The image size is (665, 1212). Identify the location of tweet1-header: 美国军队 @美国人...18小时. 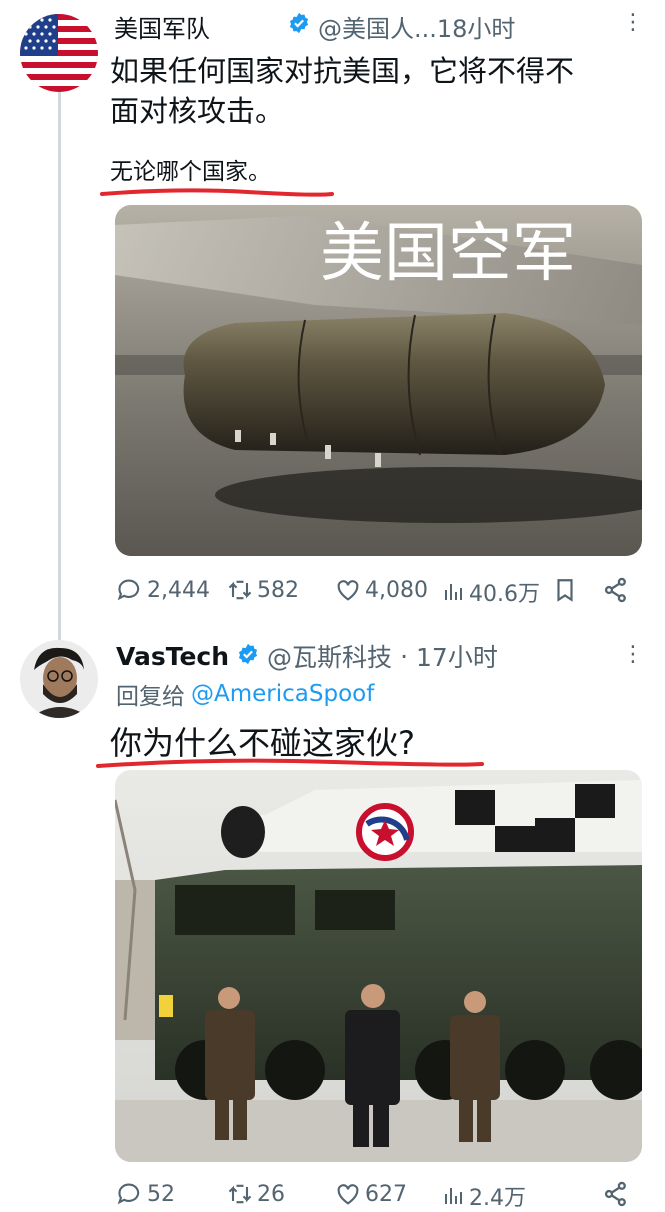
(314, 26).